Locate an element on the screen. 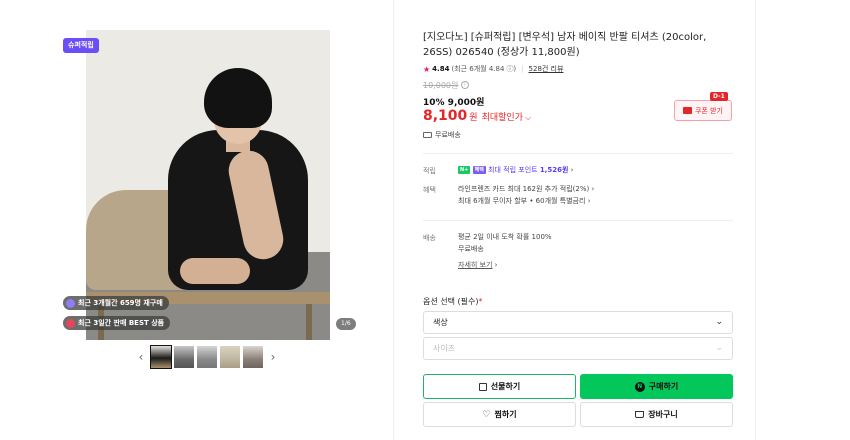 The height and width of the screenshot is (440, 850). option-label: 옵션 선택 (필수)* is located at coordinates (453, 301).